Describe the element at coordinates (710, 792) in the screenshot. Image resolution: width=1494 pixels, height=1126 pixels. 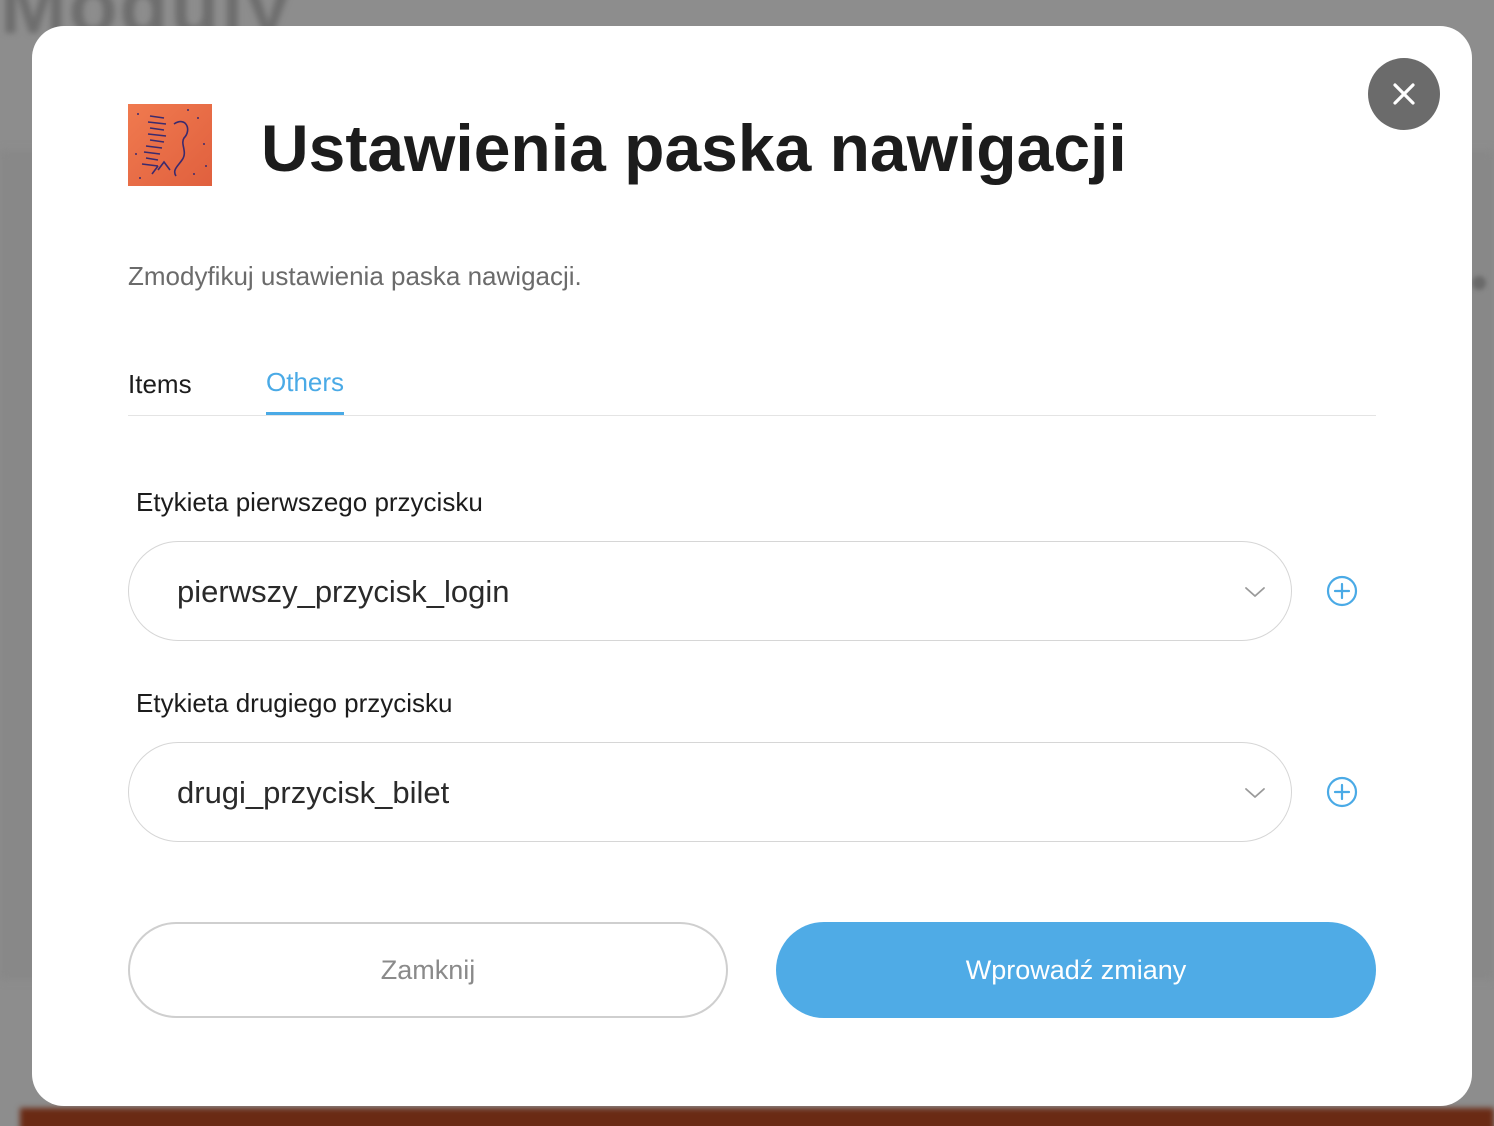
I see `second-button-select: drugi_przycisk_bilet` at that location.